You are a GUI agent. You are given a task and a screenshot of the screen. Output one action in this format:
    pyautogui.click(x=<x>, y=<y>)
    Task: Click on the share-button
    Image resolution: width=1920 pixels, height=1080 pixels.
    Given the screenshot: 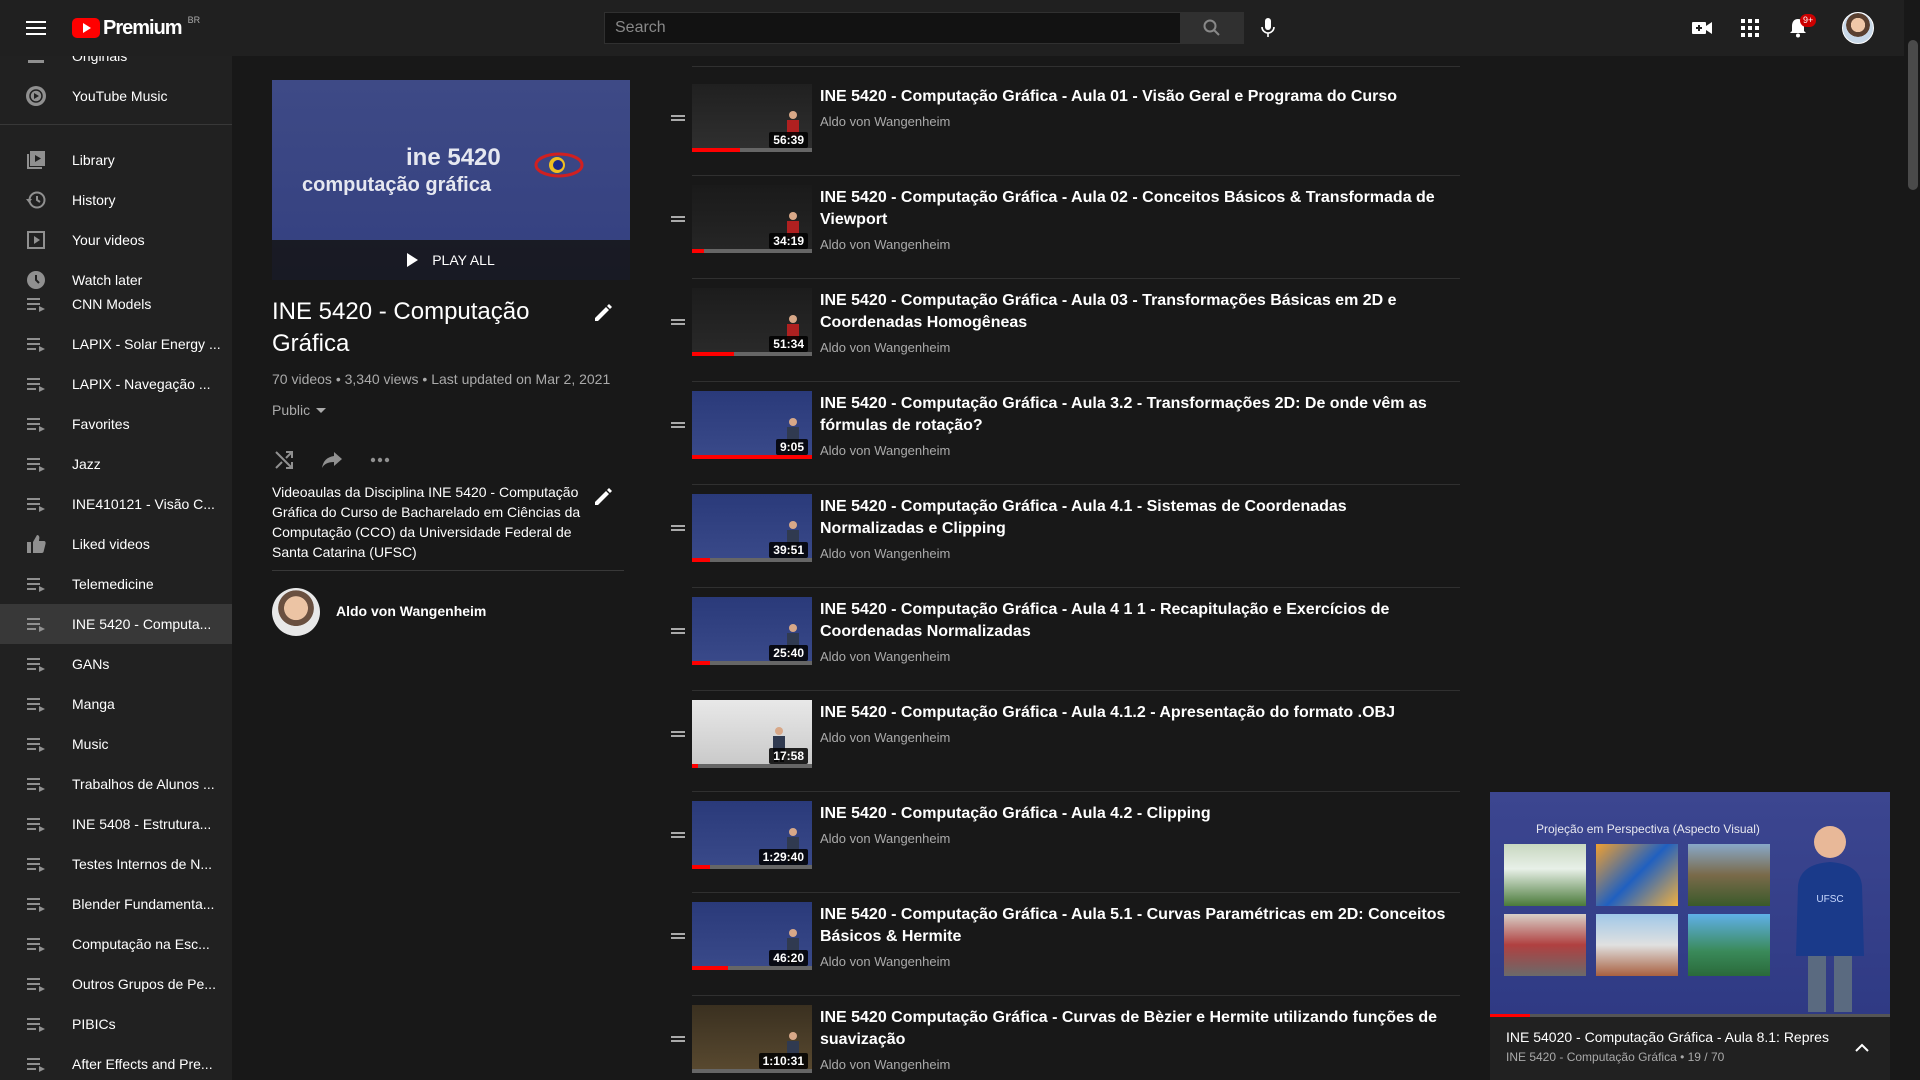 What is the action you would take?
    pyautogui.click(x=332, y=460)
    